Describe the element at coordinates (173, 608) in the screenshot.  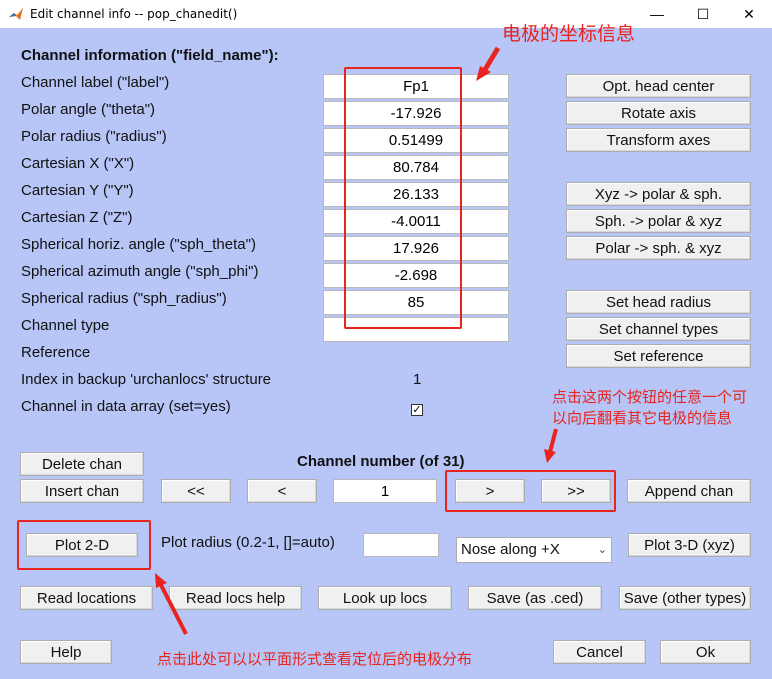
I see `plot-arrow-icon` at that location.